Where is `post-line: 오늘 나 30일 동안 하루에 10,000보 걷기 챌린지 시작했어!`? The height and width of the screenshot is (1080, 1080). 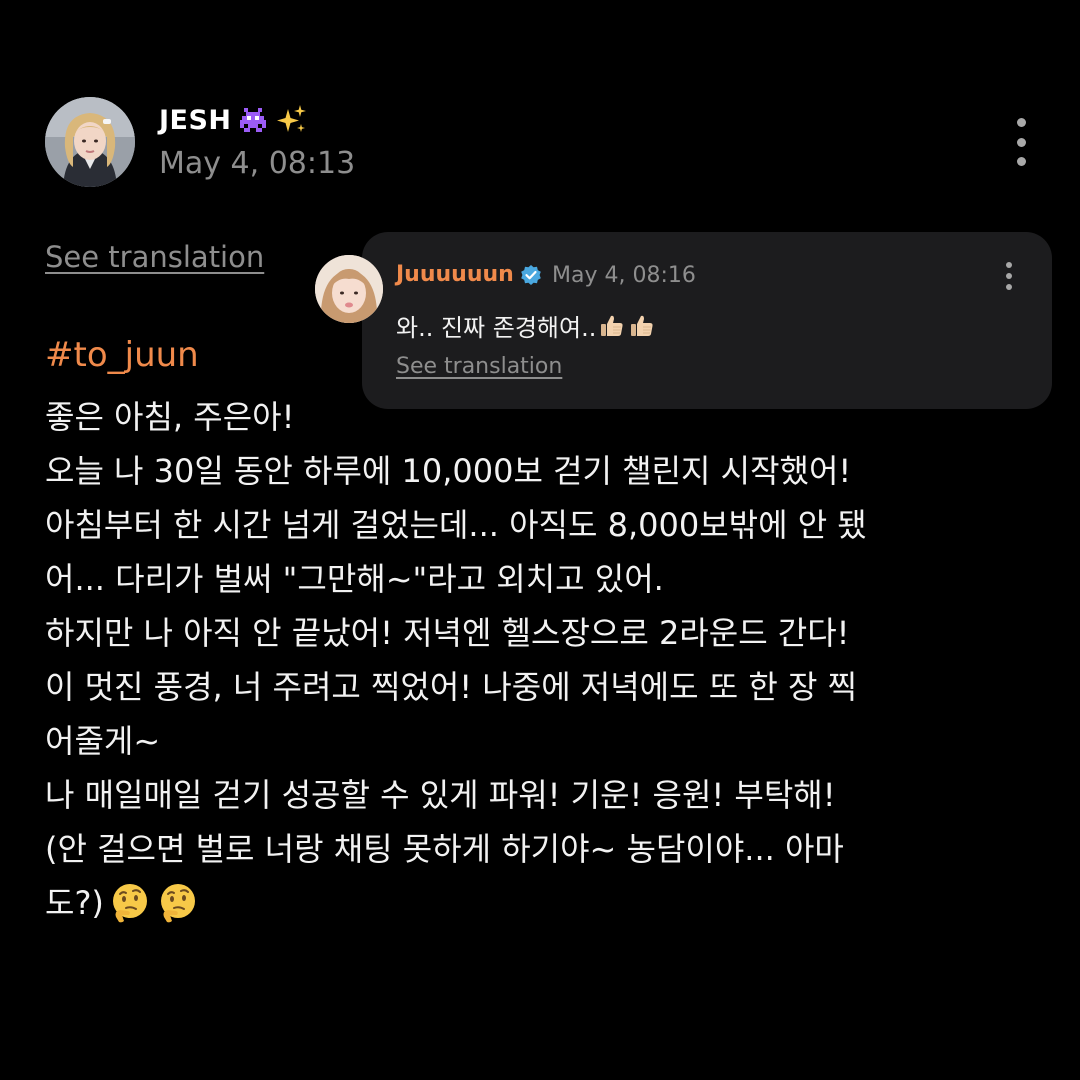 post-line: 오늘 나 30일 동안 하루에 10,000보 걷기 챌린지 시작했어! is located at coordinates (448, 471).